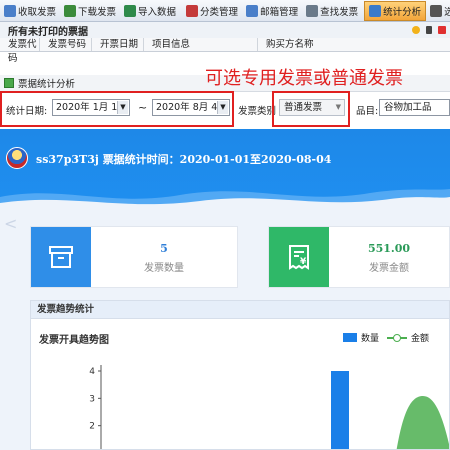 The width and height of the screenshot is (450, 450). I want to click on toolbar-button-label: 分类管理, so click(219, 12).